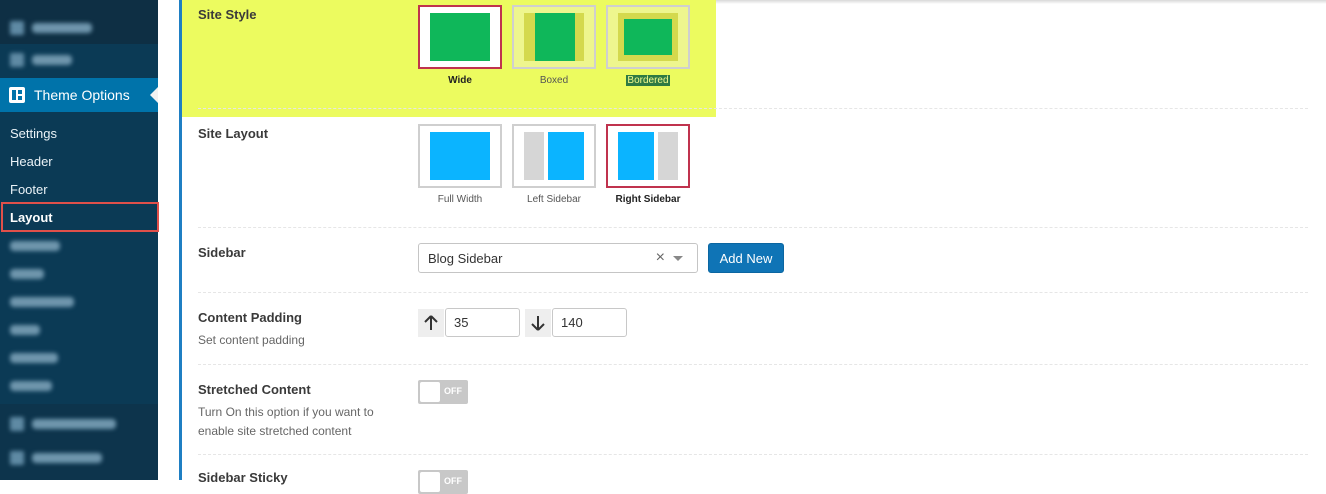  What do you see at coordinates (31, 161) in the screenshot?
I see `submenu-item-header: Header` at bounding box center [31, 161].